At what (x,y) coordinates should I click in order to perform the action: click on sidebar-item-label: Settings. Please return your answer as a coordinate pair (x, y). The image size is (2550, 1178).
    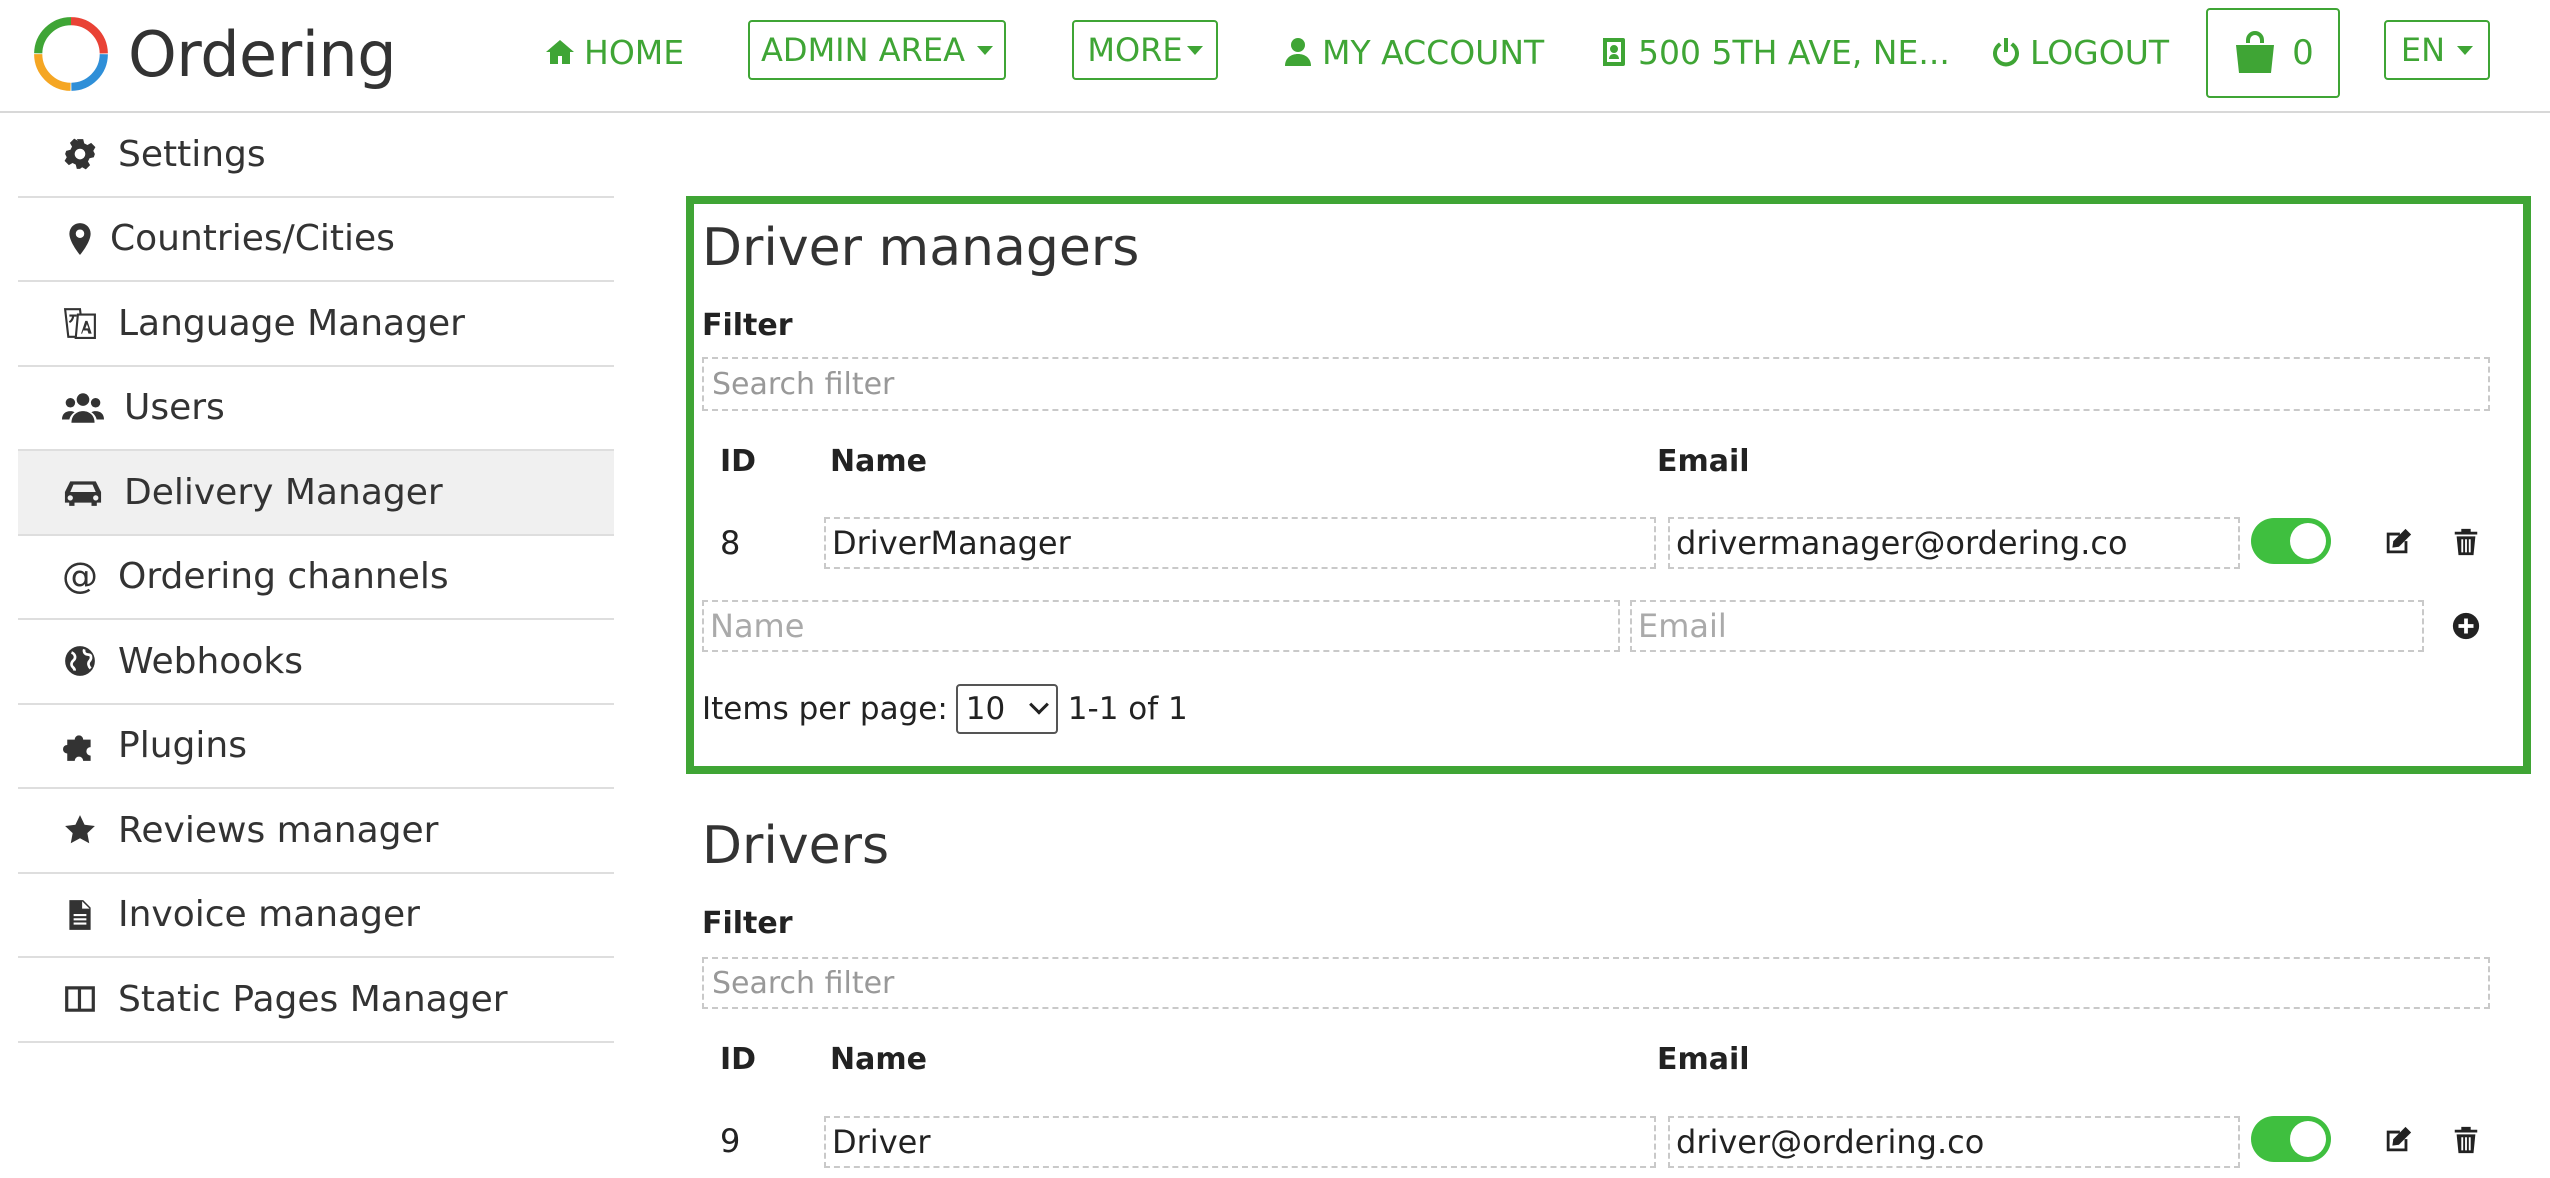
    Looking at the image, I should click on (192, 154).